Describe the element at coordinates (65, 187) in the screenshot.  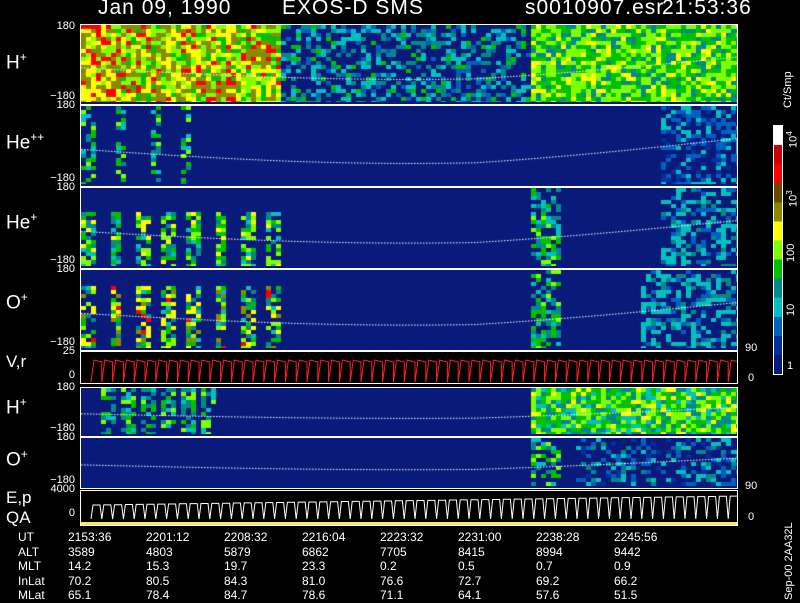
I see `ytick-max-2: 180` at that location.